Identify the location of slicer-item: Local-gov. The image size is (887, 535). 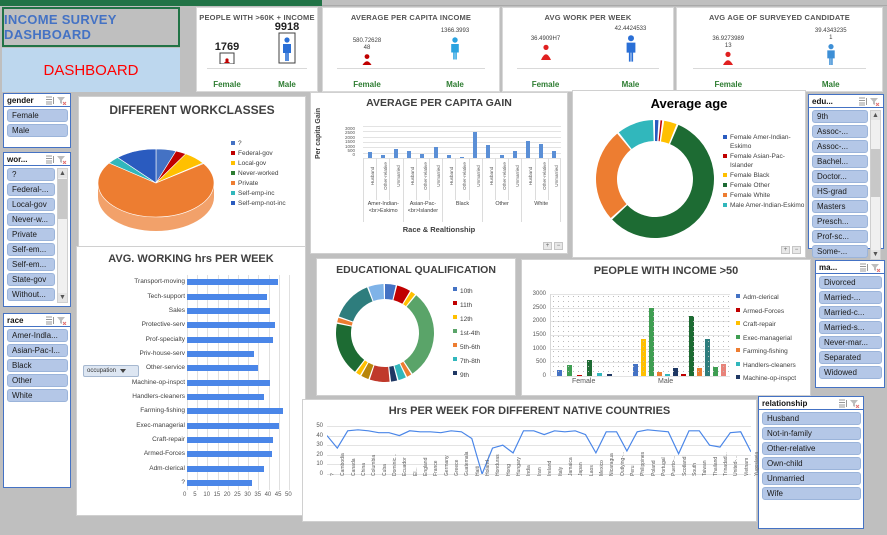
(31, 204).